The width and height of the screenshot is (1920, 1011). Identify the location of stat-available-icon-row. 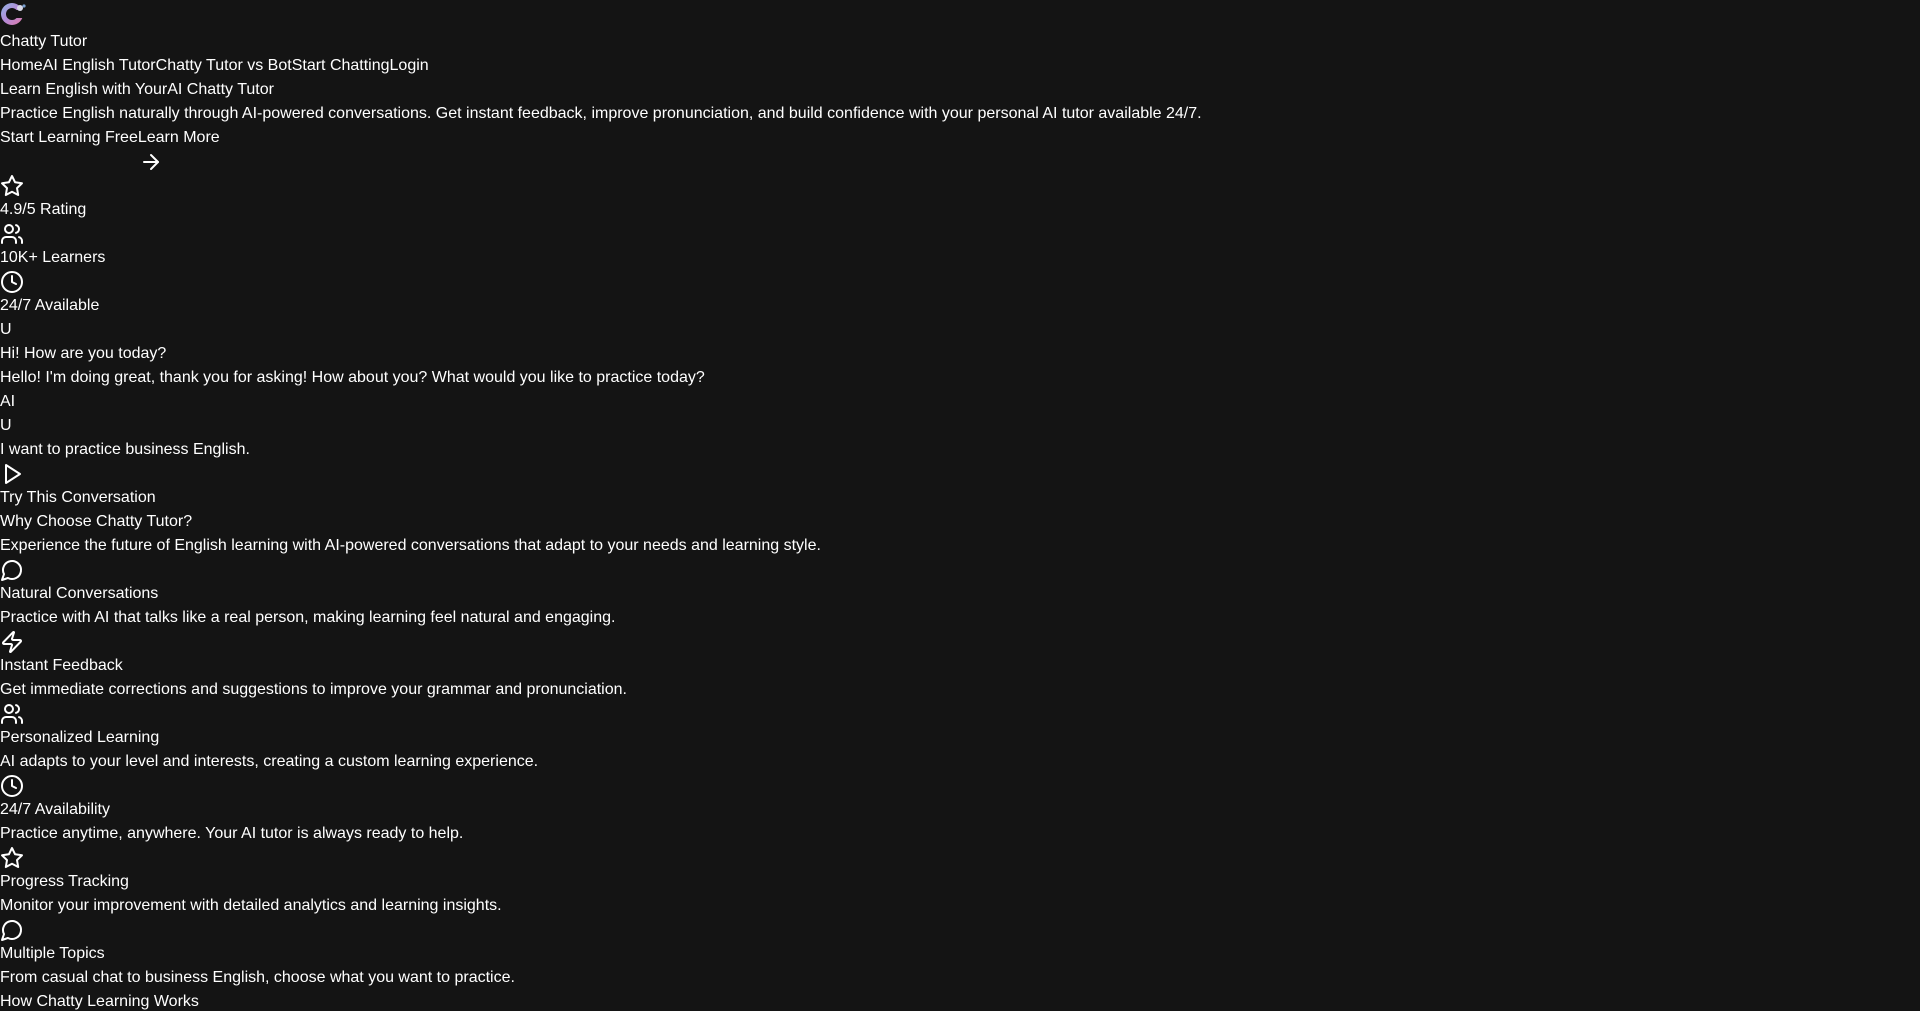
(960, 282).